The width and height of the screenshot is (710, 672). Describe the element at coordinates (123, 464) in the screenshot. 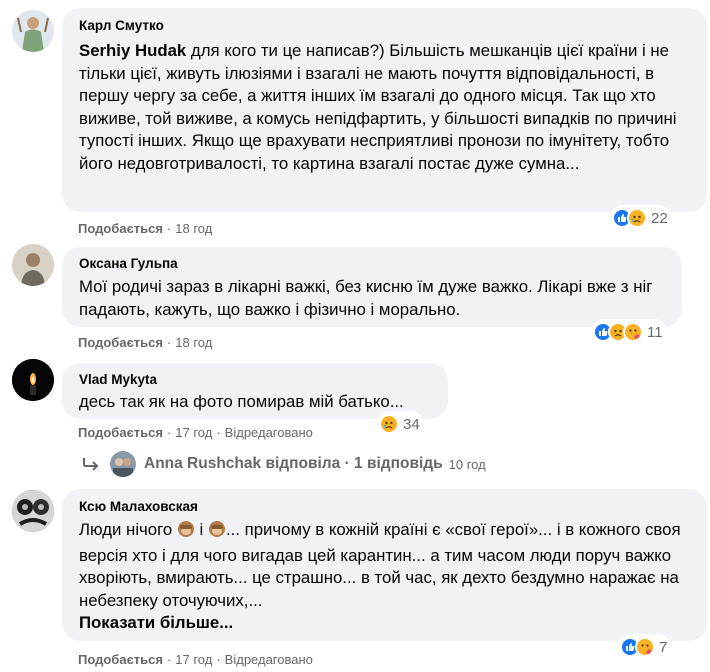

I see `reply-author-avatar` at that location.